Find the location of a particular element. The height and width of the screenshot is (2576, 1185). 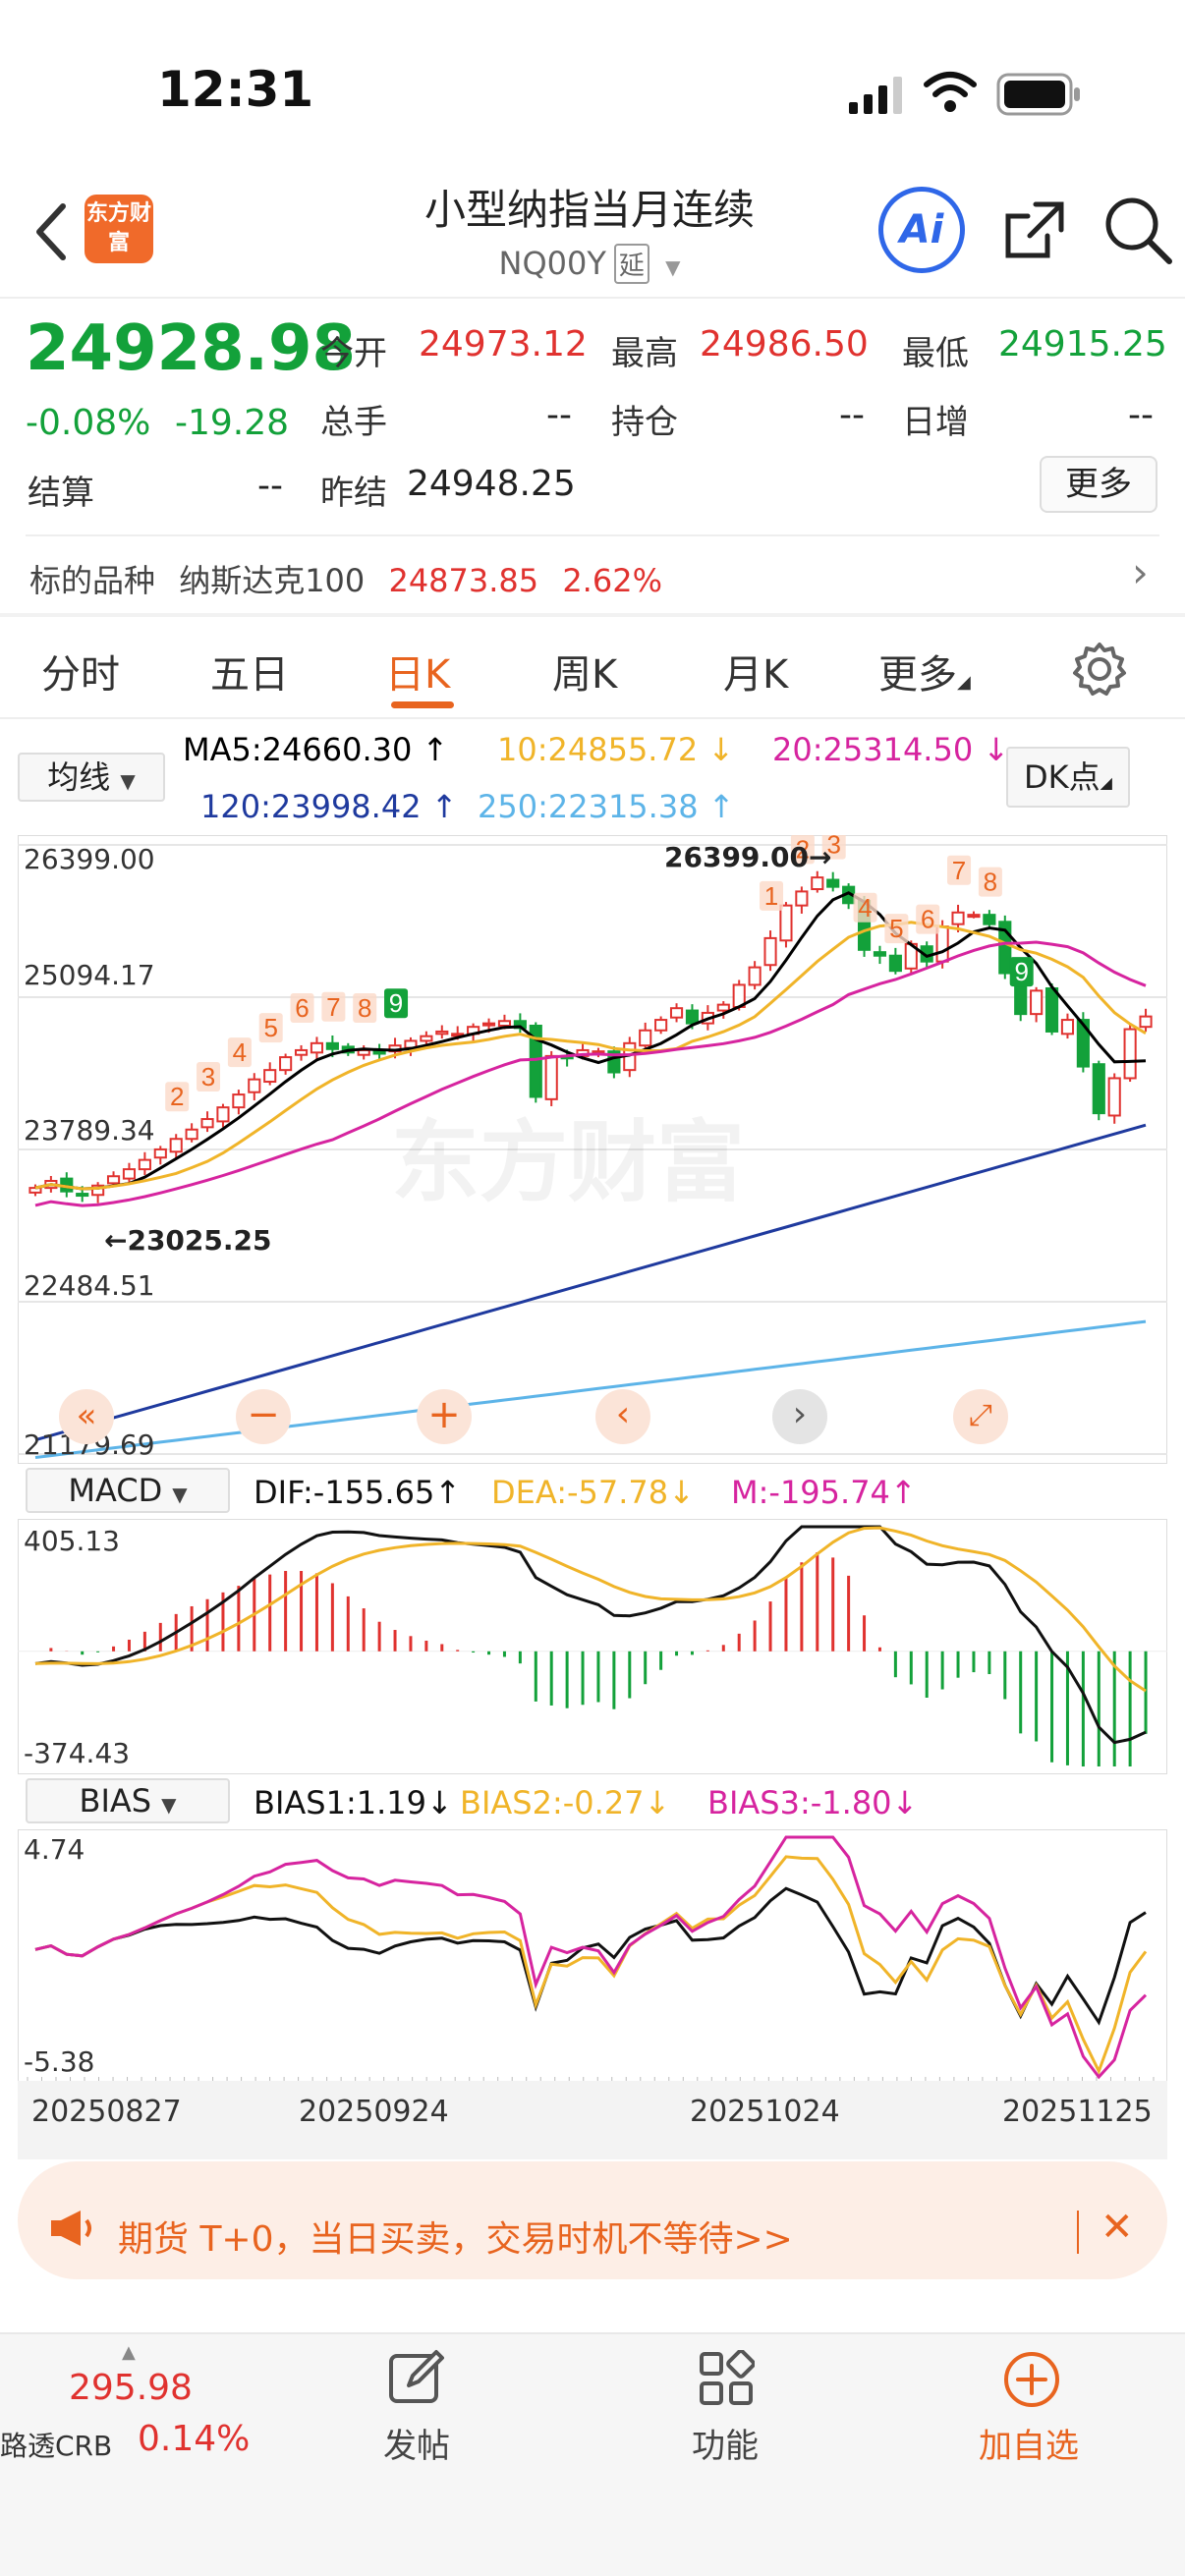

td-sequence-label: 3 is located at coordinates (208, 1077).